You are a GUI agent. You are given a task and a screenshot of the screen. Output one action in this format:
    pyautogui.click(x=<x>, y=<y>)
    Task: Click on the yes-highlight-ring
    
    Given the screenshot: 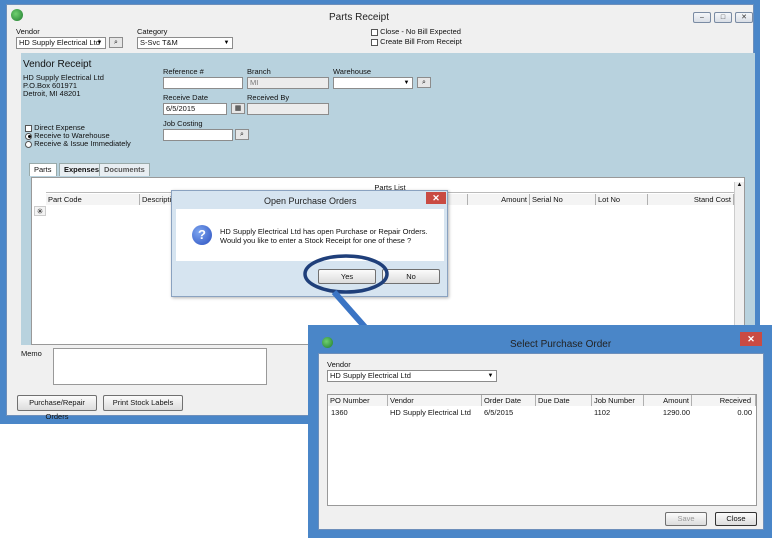 What is the action you would take?
    pyautogui.click(x=346, y=274)
    